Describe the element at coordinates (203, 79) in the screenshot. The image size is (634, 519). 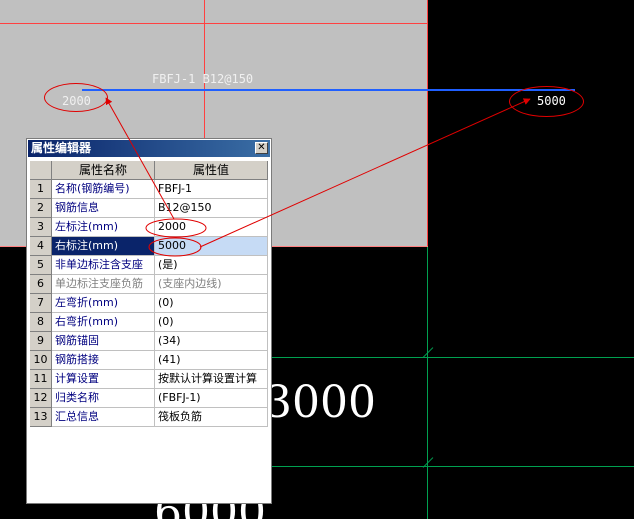
I see `rebar-label: FBFJ-1 B12@150` at that location.